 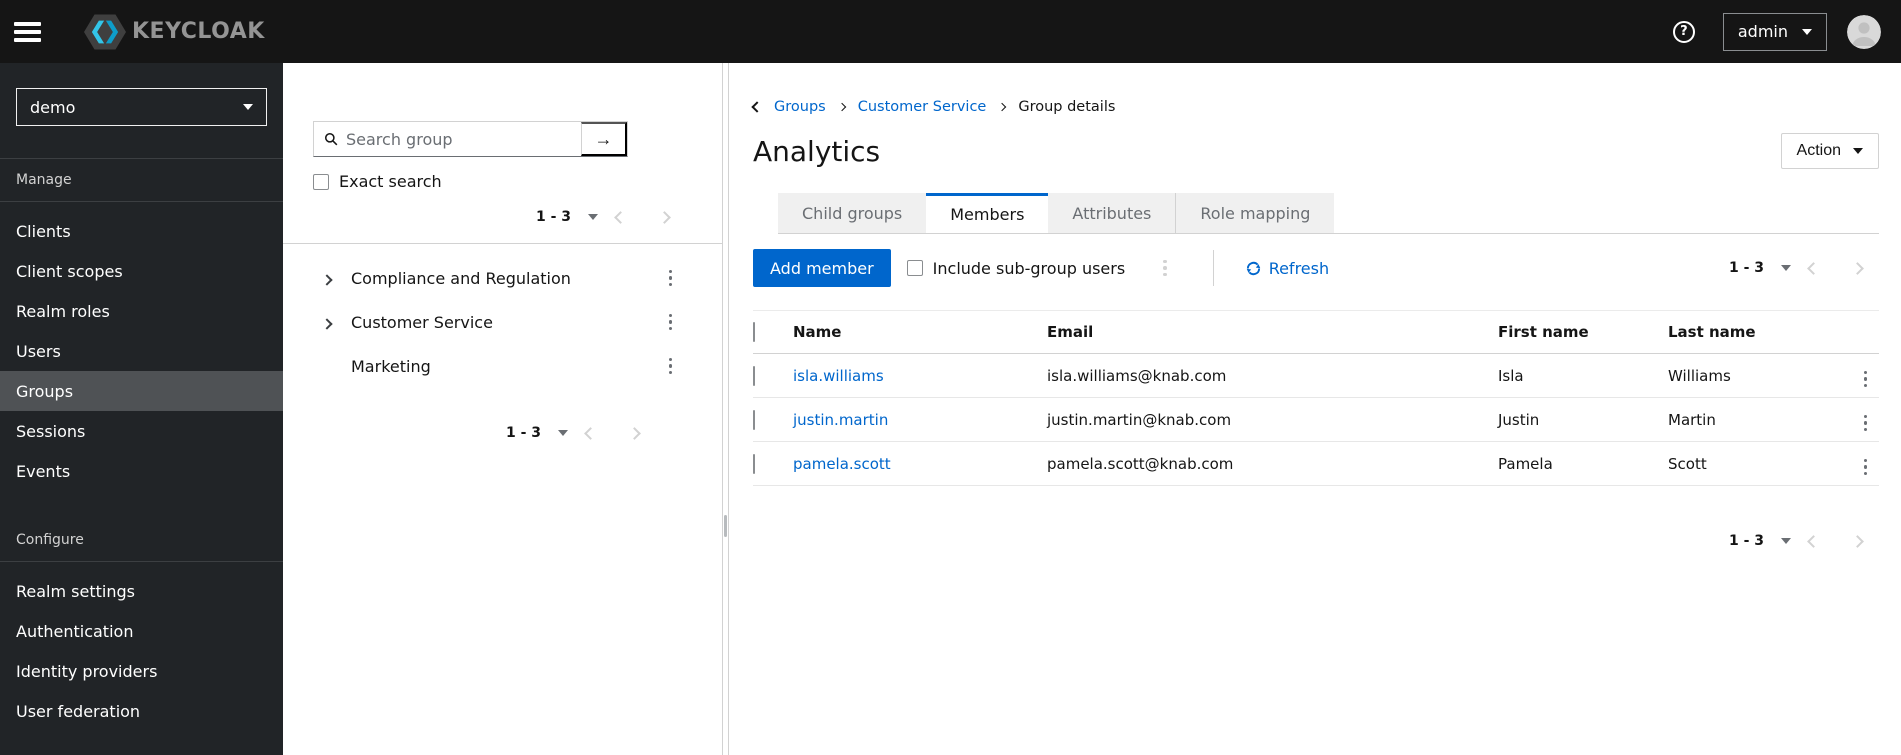 What do you see at coordinates (1272, 332) in the screenshot?
I see `column-header-email: Email` at bounding box center [1272, 332].